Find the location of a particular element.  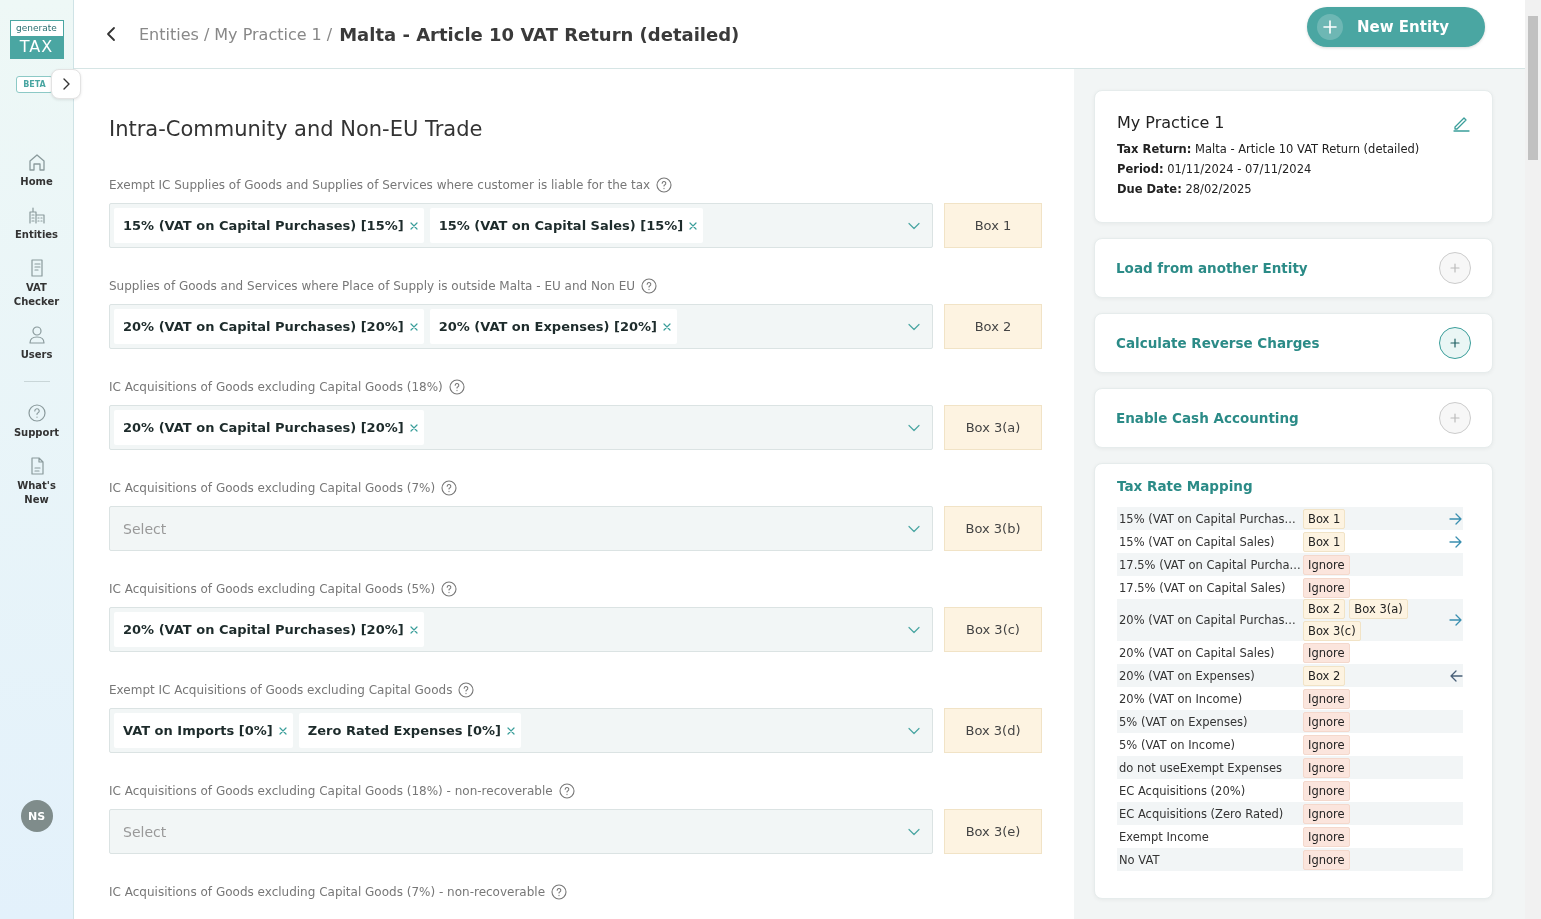

rate-name: 20% (VAT on Income) is located at coordinates (1181, 698).